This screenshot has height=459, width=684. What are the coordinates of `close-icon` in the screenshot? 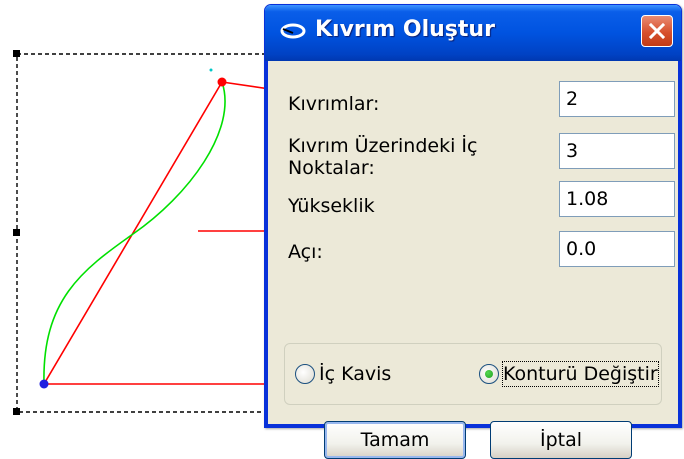 It's located at (657, 31).